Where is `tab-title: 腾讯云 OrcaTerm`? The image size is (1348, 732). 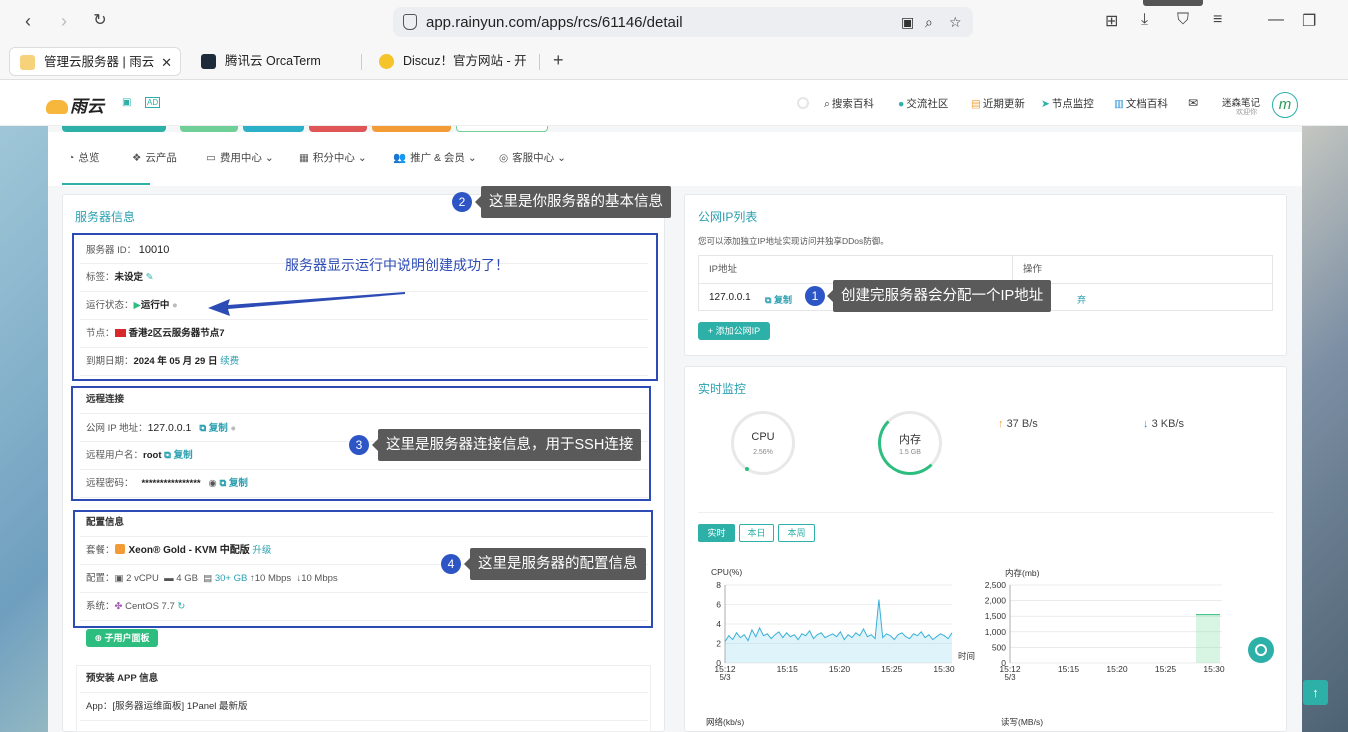 tab-title: 腾讯云 OrcaTerm is located at coordinates (273, 61).